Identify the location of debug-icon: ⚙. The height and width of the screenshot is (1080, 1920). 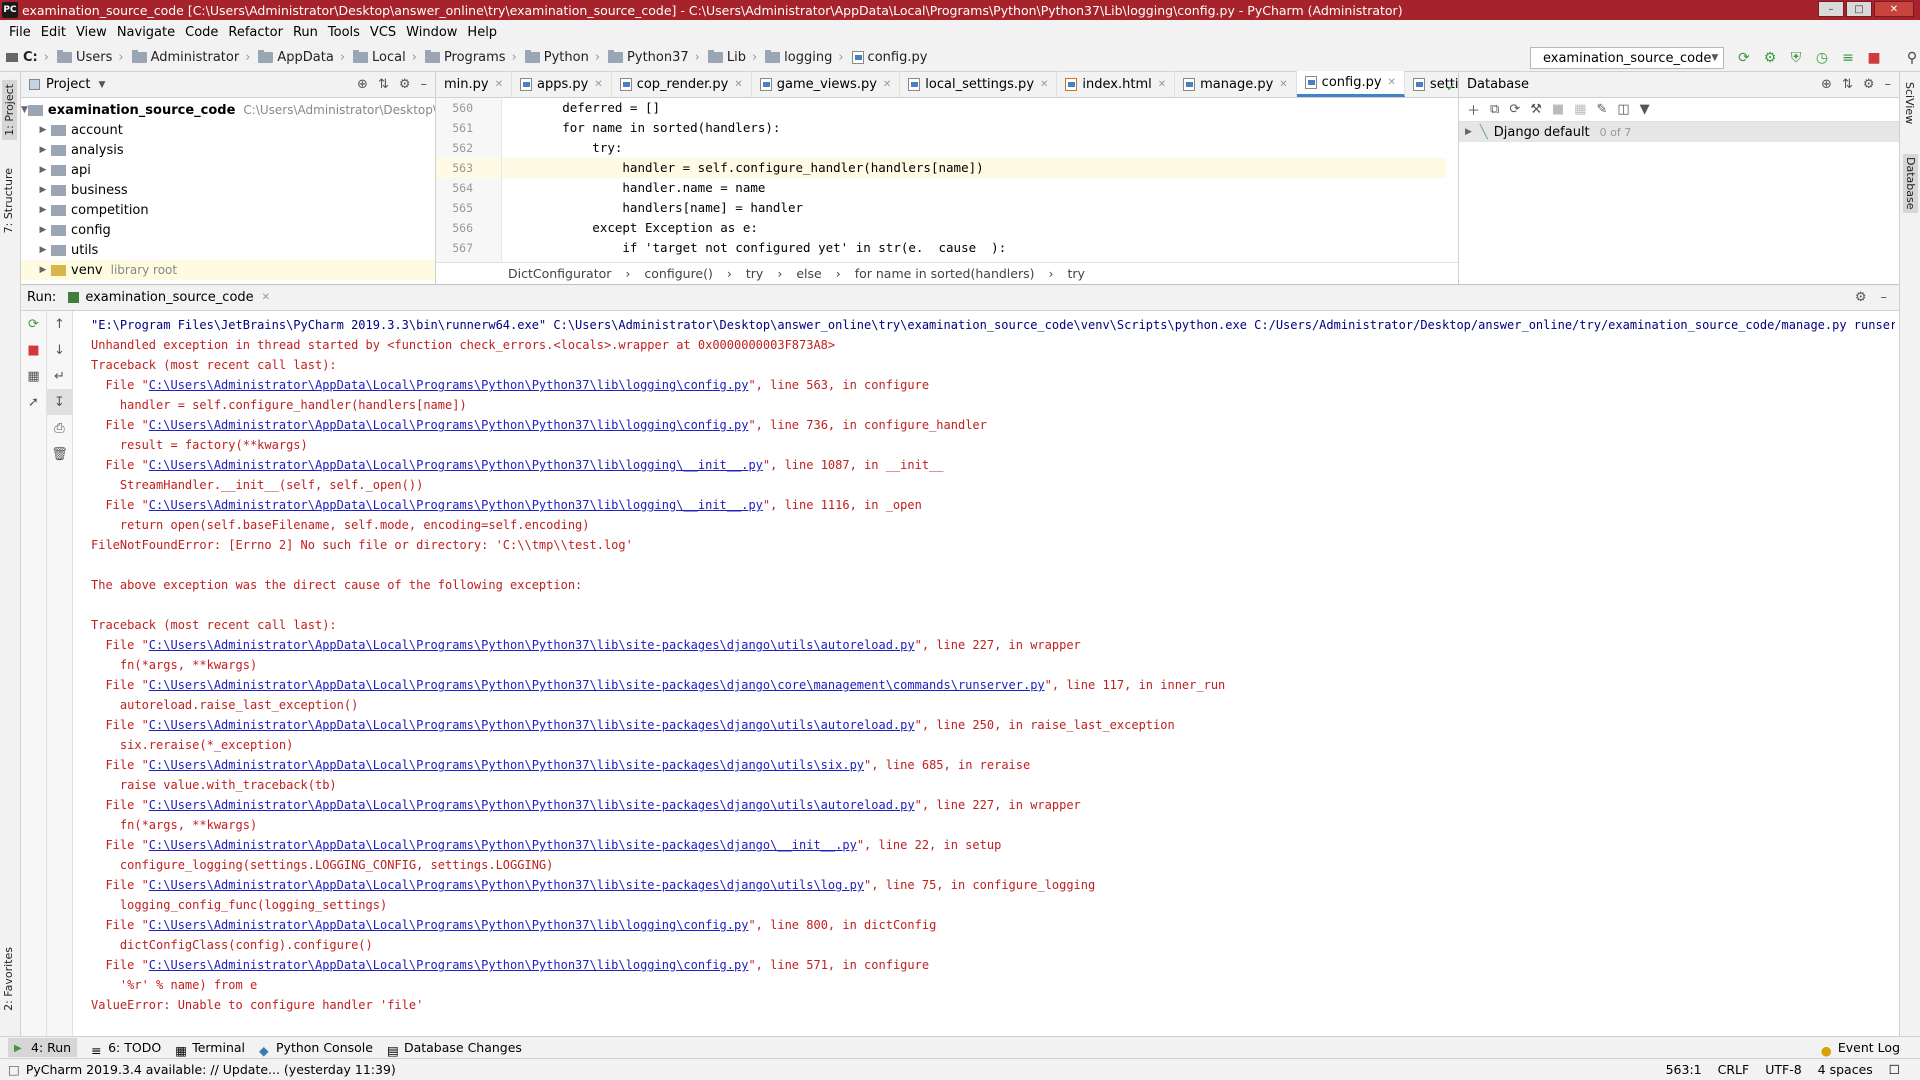
(1770, 58).